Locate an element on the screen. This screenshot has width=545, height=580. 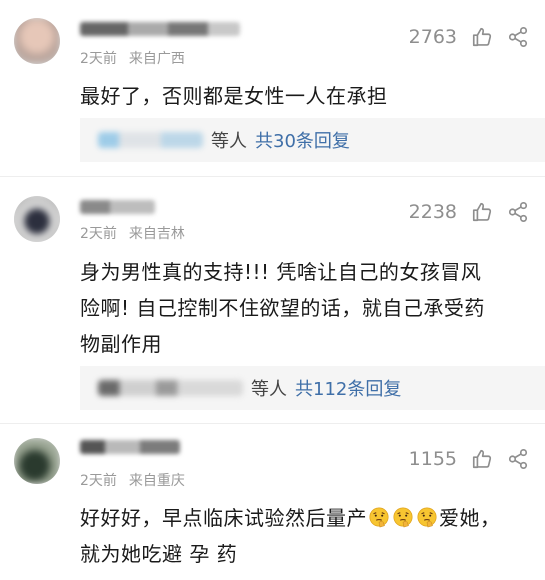
comment-text-line: 就为她吃避 孕 药 is located at coordinates (159, 554).